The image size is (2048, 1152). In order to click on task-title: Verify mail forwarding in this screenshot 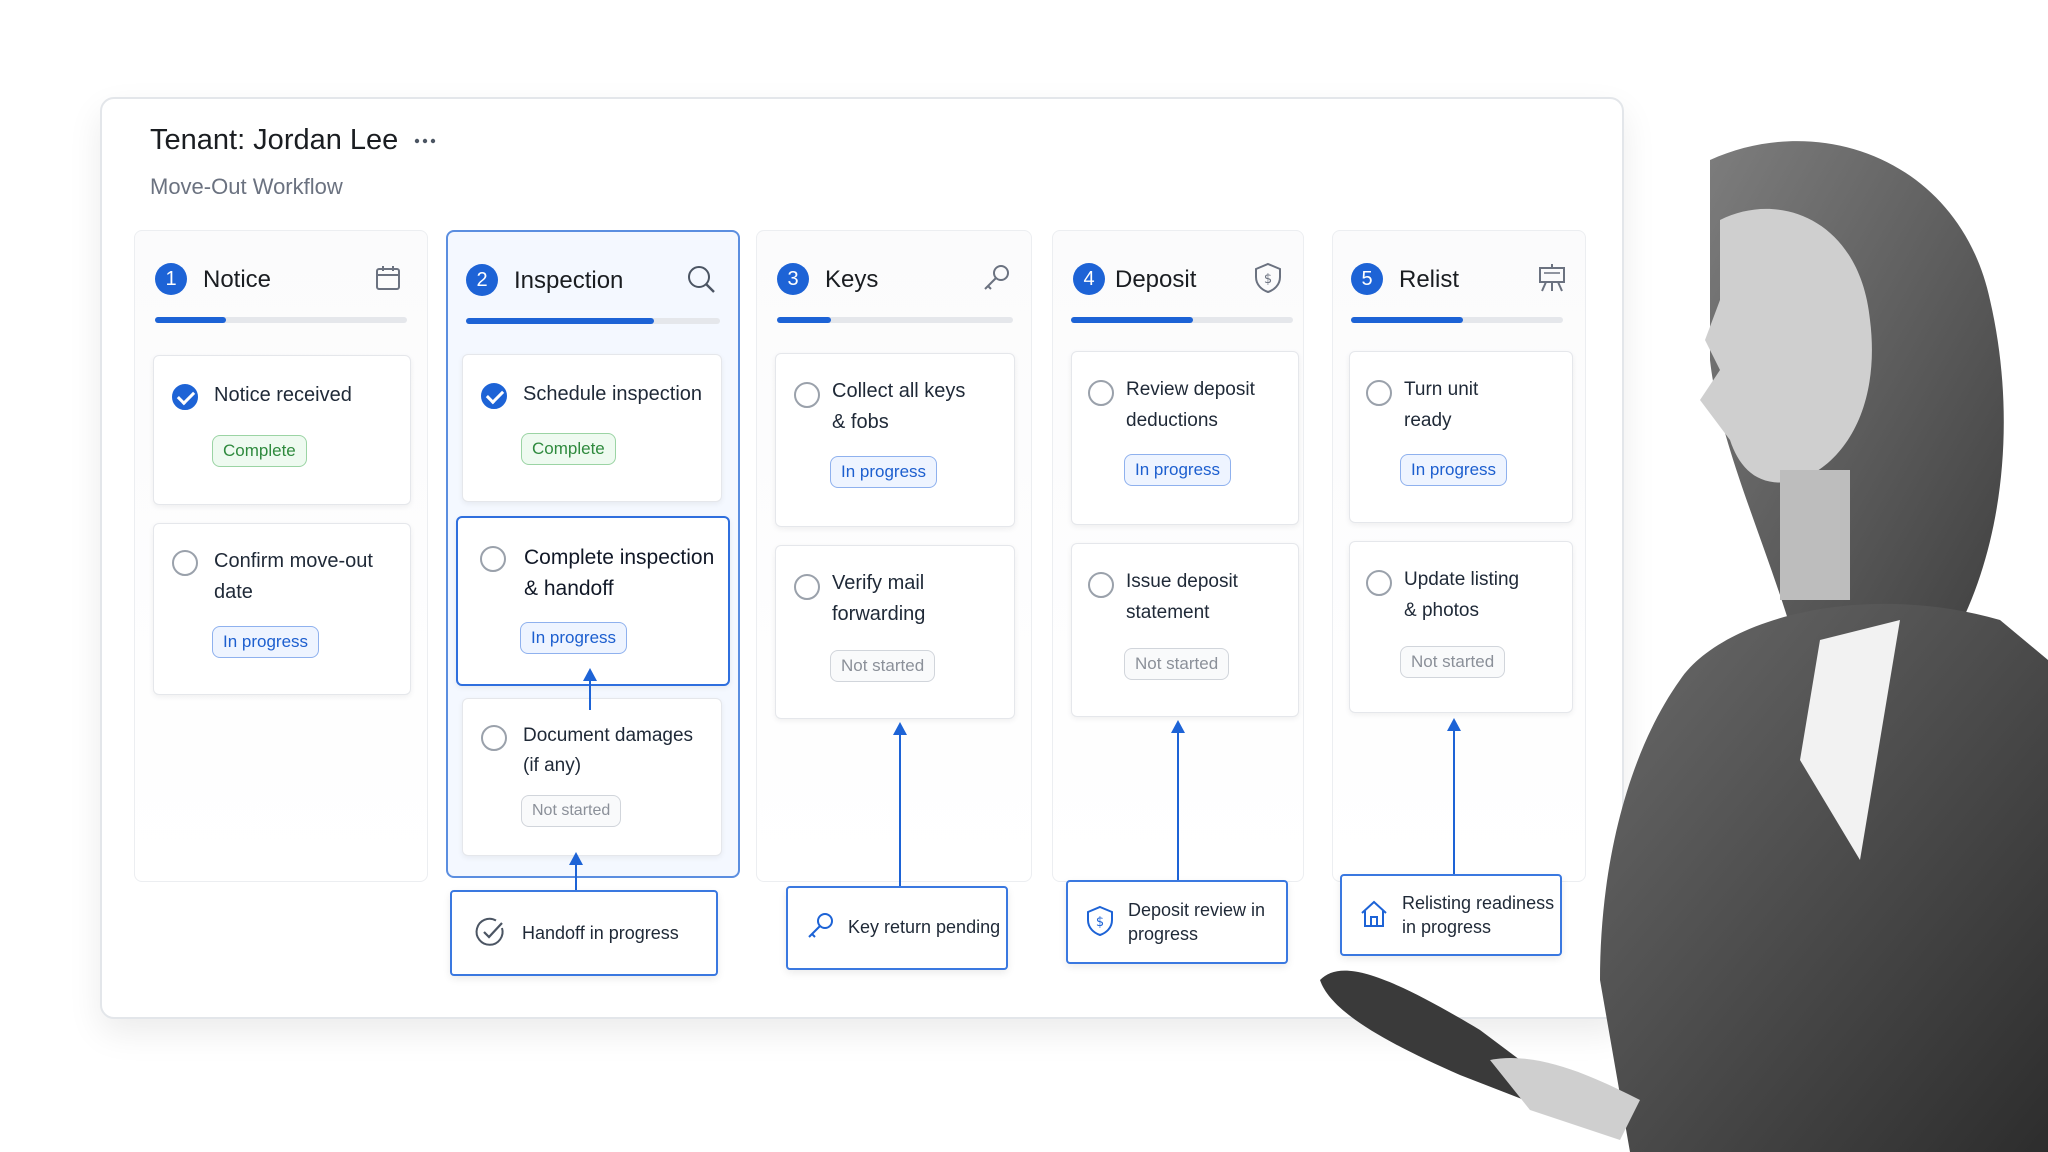, I will do `click(879, 598)`.